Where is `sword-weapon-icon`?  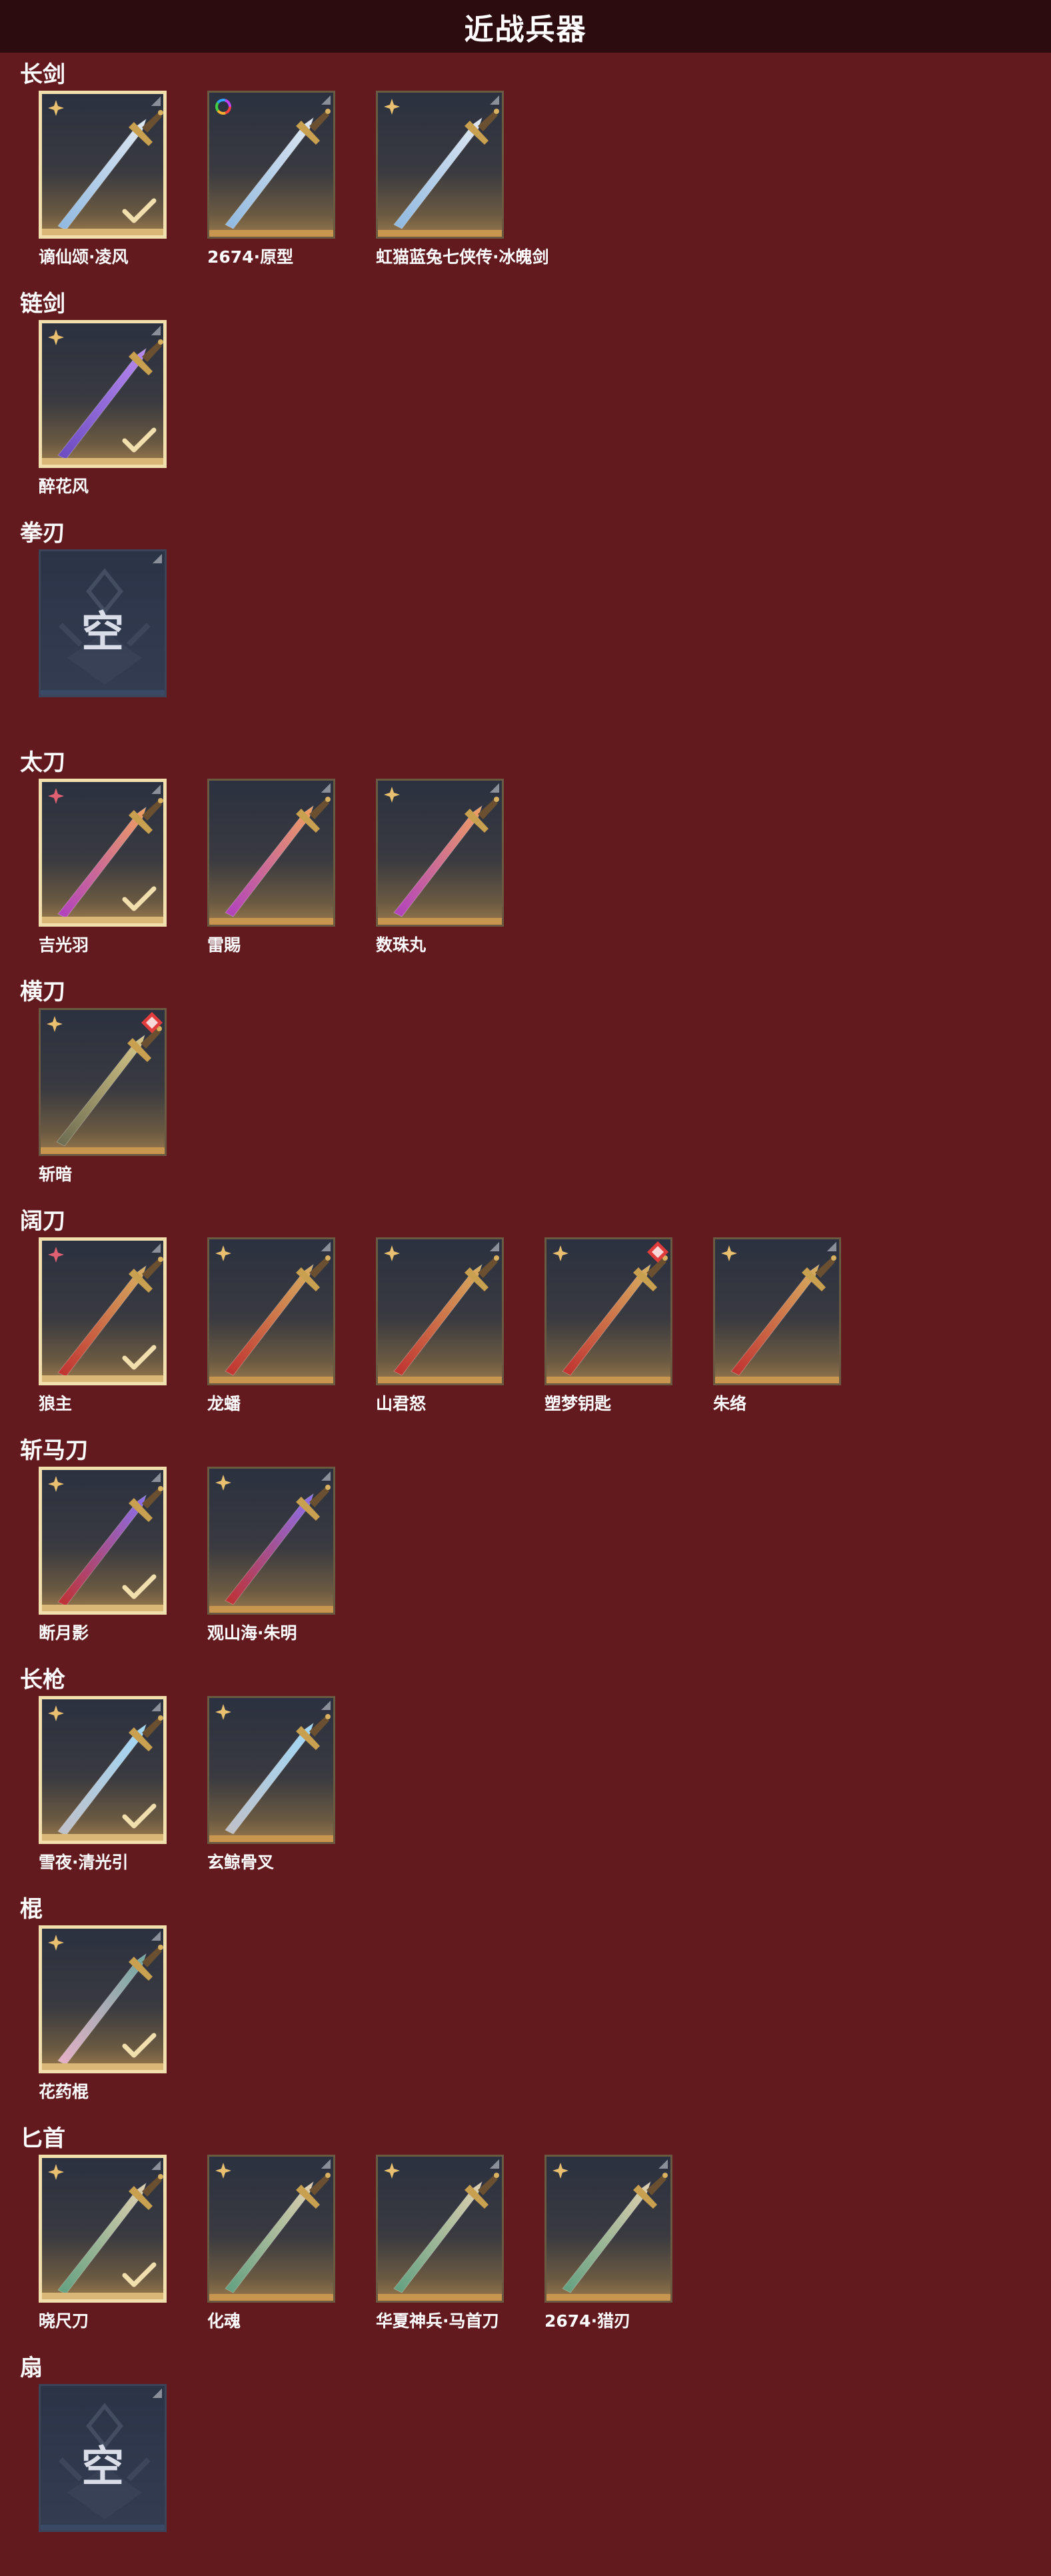
sword-weapon-icon is located at coordinates (278, 169).